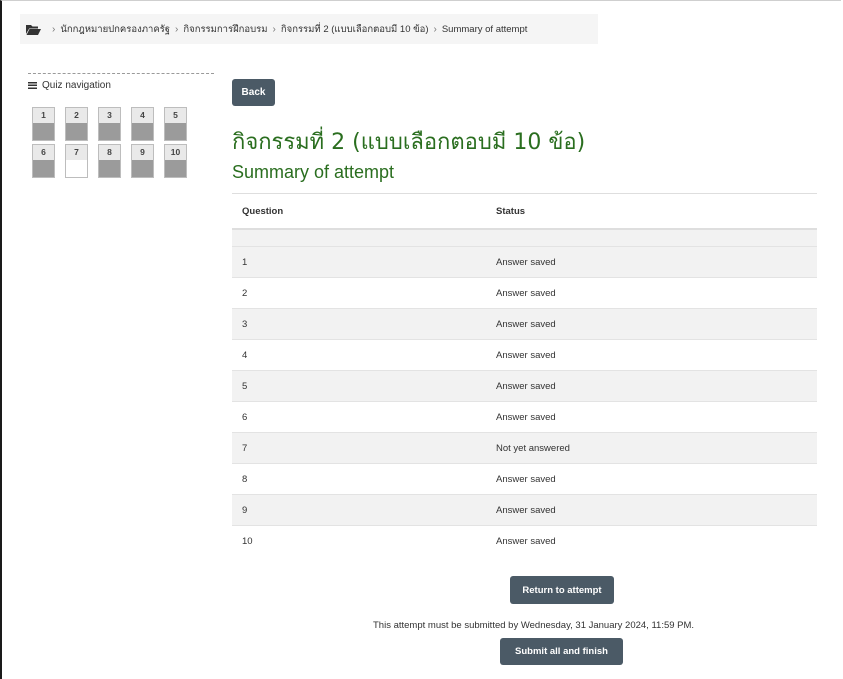  What do you see at coordinates (175, 115) in the screenshot?
I see `question-number: 5` at bounding box center [175, 115].